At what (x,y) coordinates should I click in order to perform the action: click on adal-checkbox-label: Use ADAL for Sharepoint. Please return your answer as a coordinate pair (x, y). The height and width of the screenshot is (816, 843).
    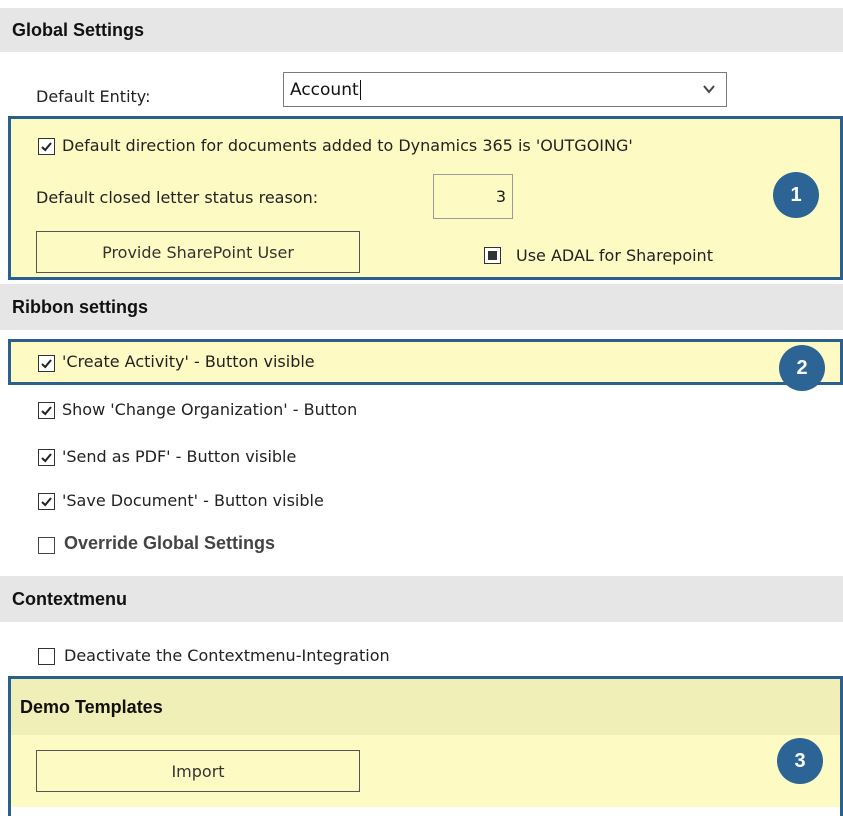
    Looking at the image, I should click on (614, 255).